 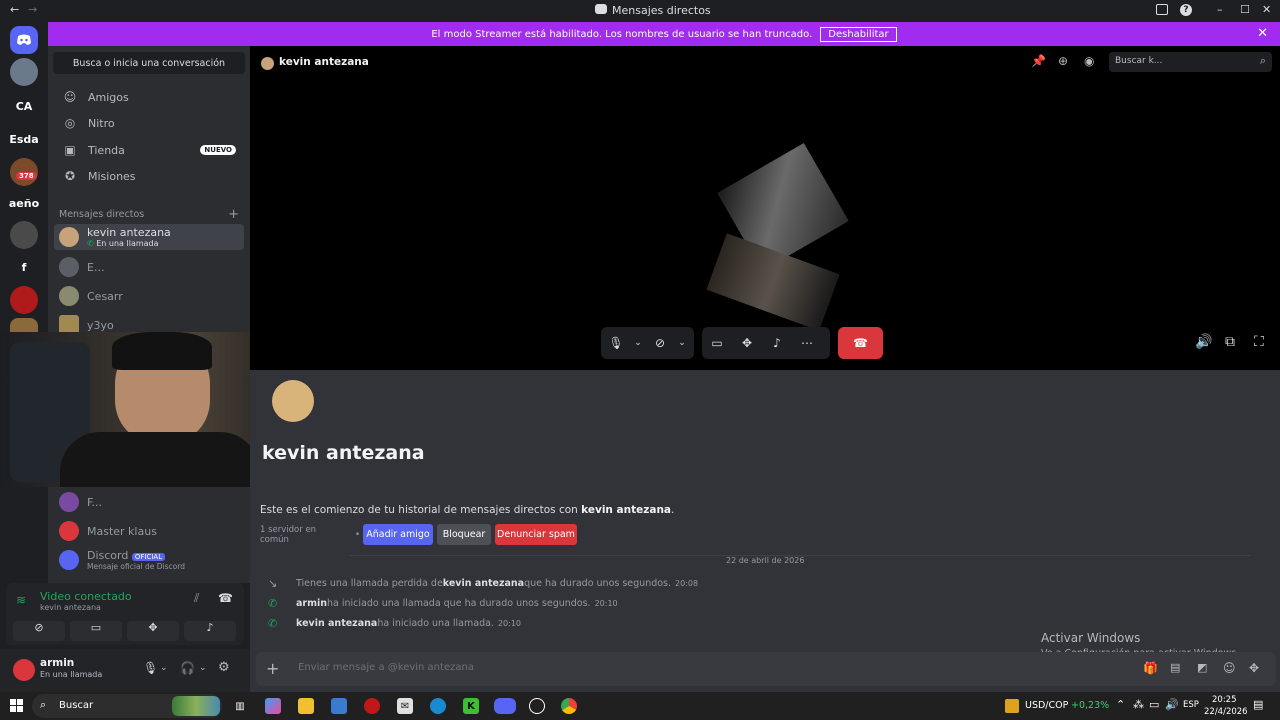 What do you see at coordinates (16, 705) in the screenshot?
I see `start-icon` at bounding box center [16, 705].